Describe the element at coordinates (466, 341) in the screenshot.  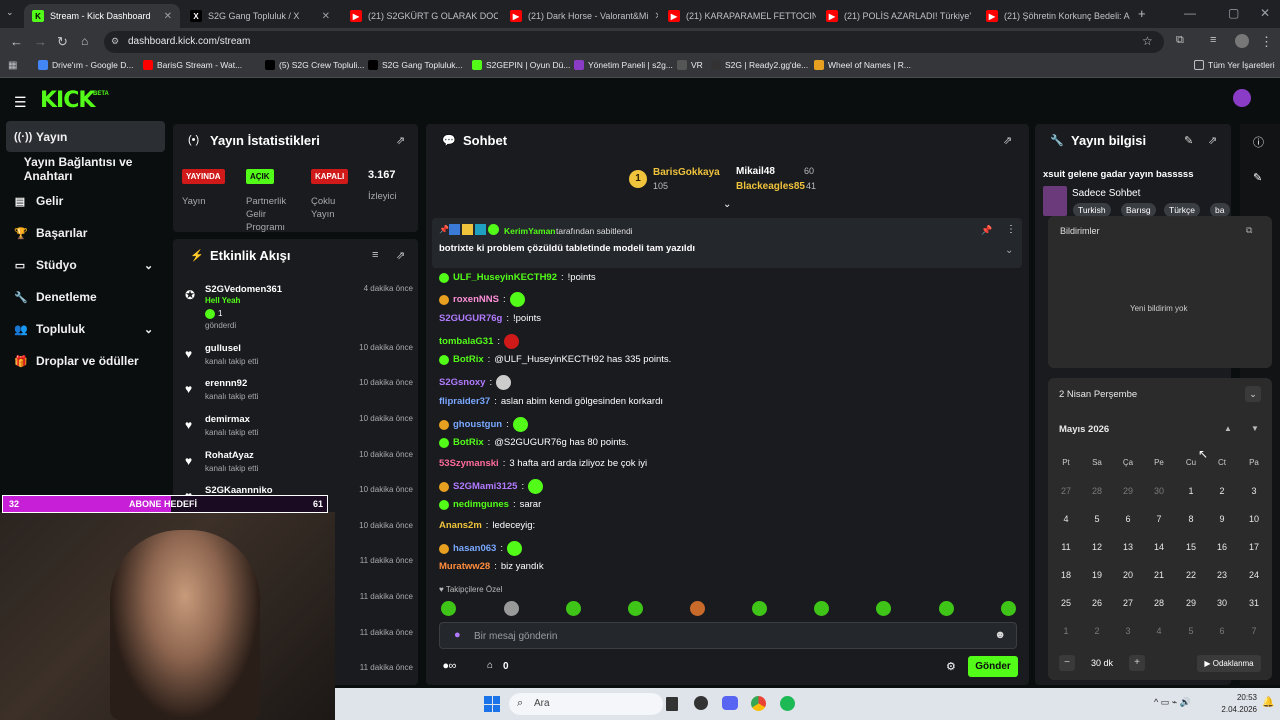
I see `chat-username: tombalaG31` at that location.